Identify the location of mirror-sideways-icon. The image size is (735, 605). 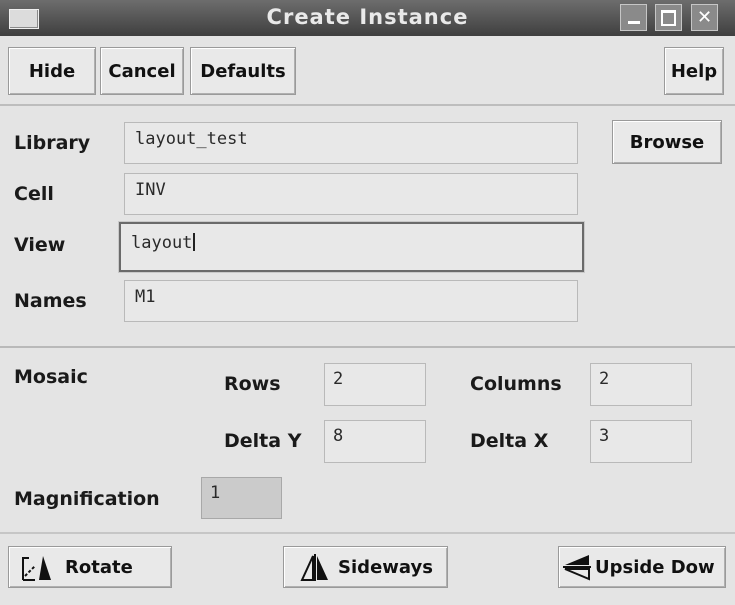
(315, 567).